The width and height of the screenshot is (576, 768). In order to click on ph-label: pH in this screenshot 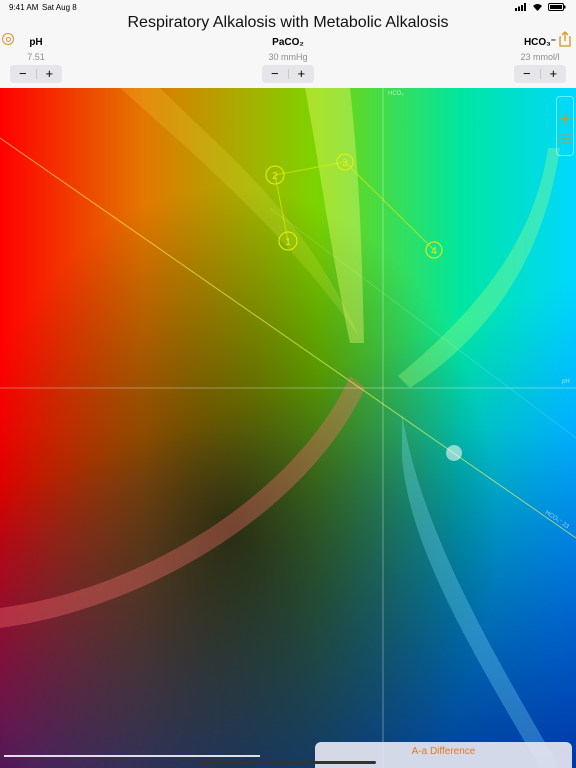, I will do `click(36, 42)`.